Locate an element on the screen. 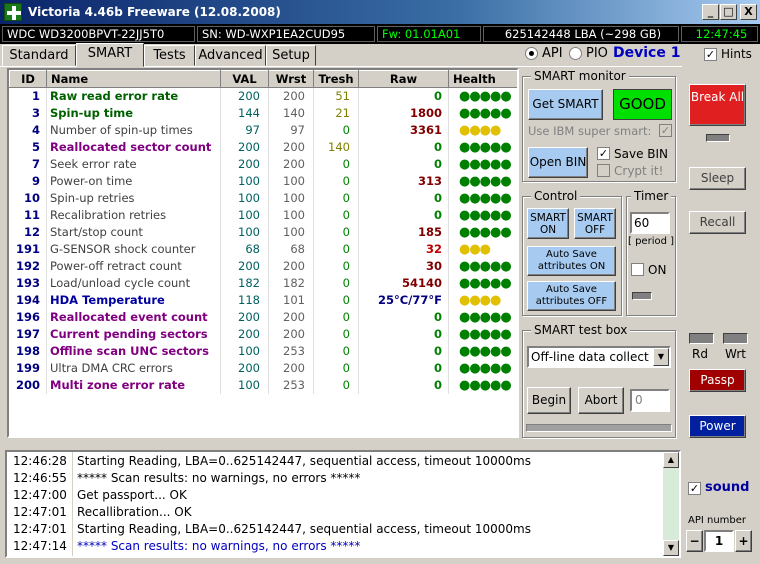  table-row: 198 Offline scan UNC sectors 100 253 0 0 ●●●●● is located at coordinates (263, 351).